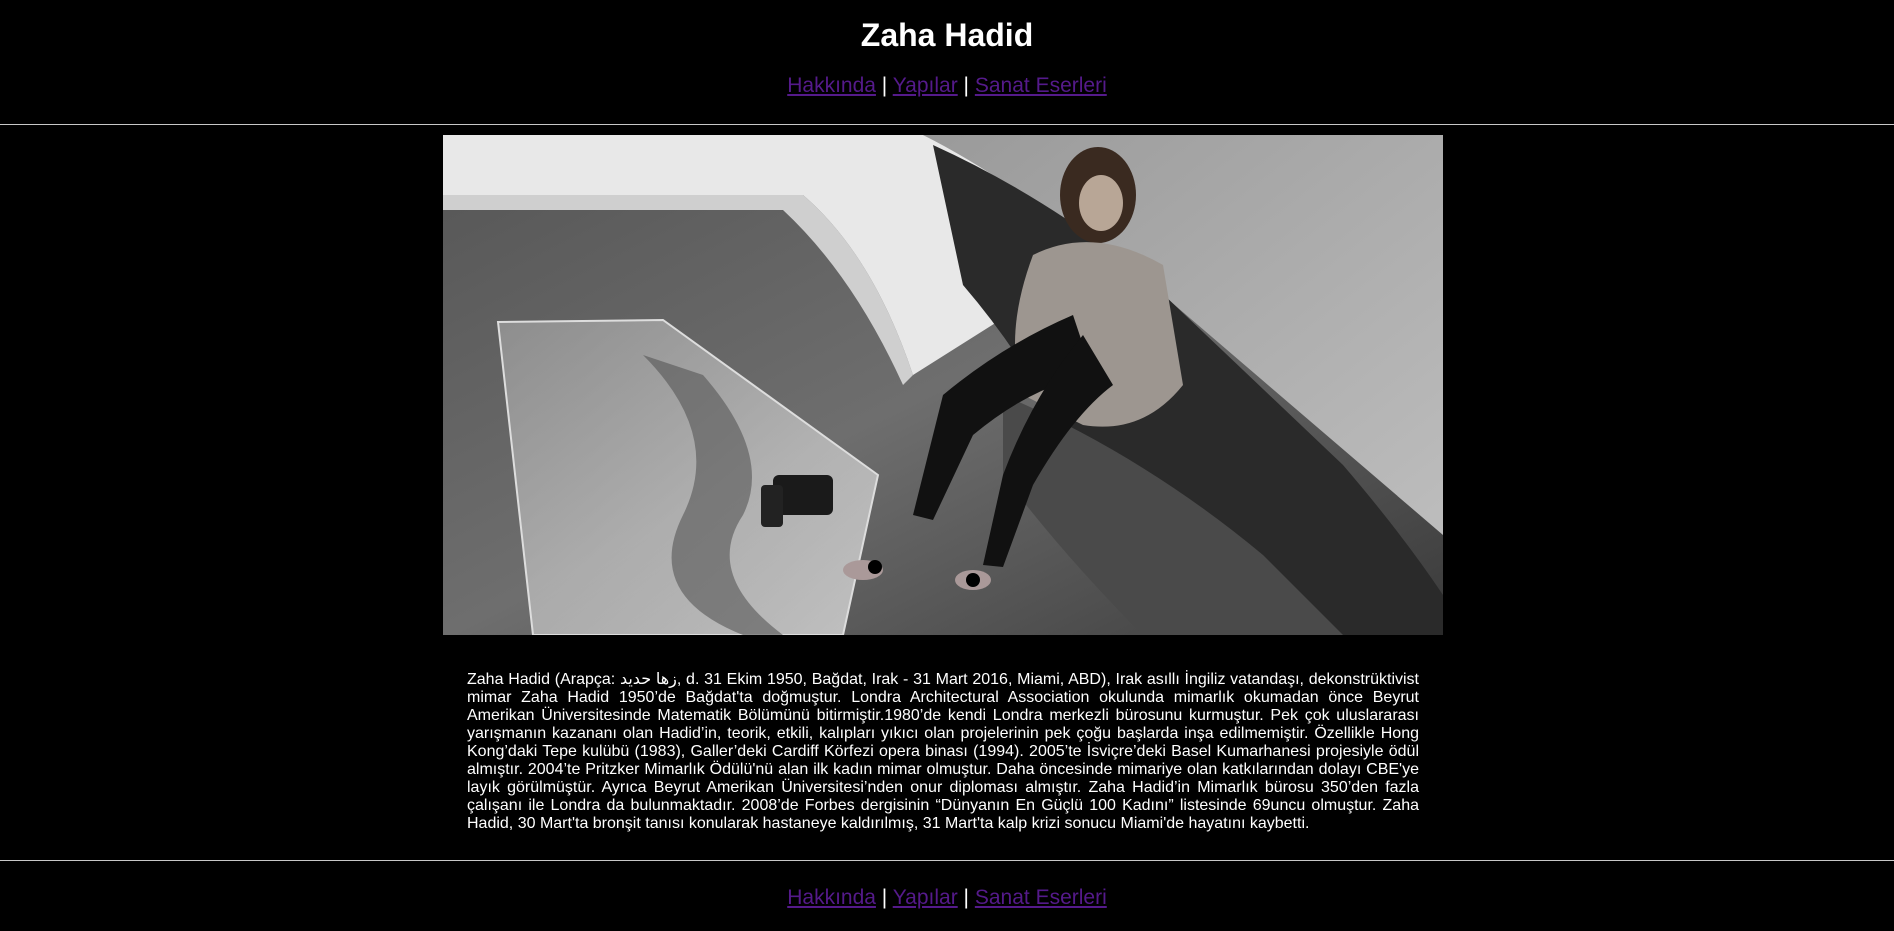 The height and width of the screenshot is (931, 1894). Describe the element at coordinates (925, 897) in the screenshot. I see `footer-link-yapilar: Yapılar` at that location.